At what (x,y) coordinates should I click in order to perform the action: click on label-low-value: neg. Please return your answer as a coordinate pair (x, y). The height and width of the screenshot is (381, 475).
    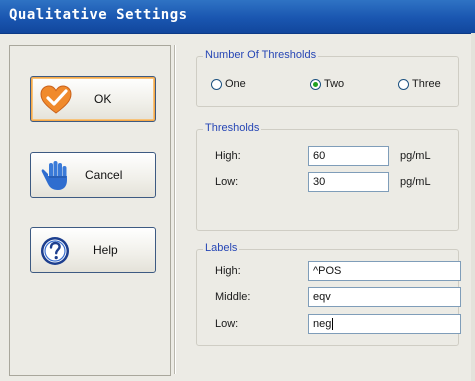
    Looking at the image, I should click on (322, 324).